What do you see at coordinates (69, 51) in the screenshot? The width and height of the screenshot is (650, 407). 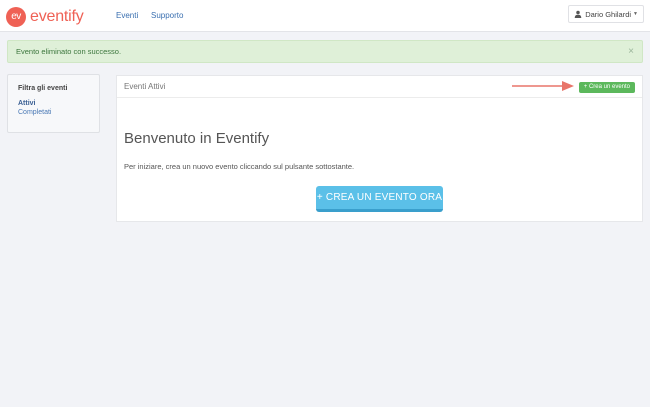 I see `alert-message: Evento eliminato con successo.` at bounding box center [69, 51].